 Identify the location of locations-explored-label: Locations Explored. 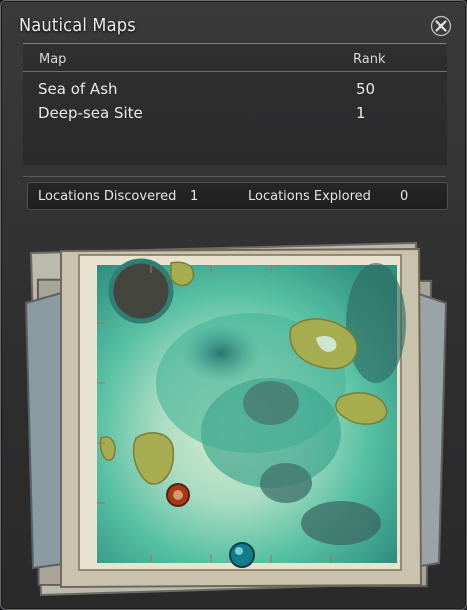
(309, 196).